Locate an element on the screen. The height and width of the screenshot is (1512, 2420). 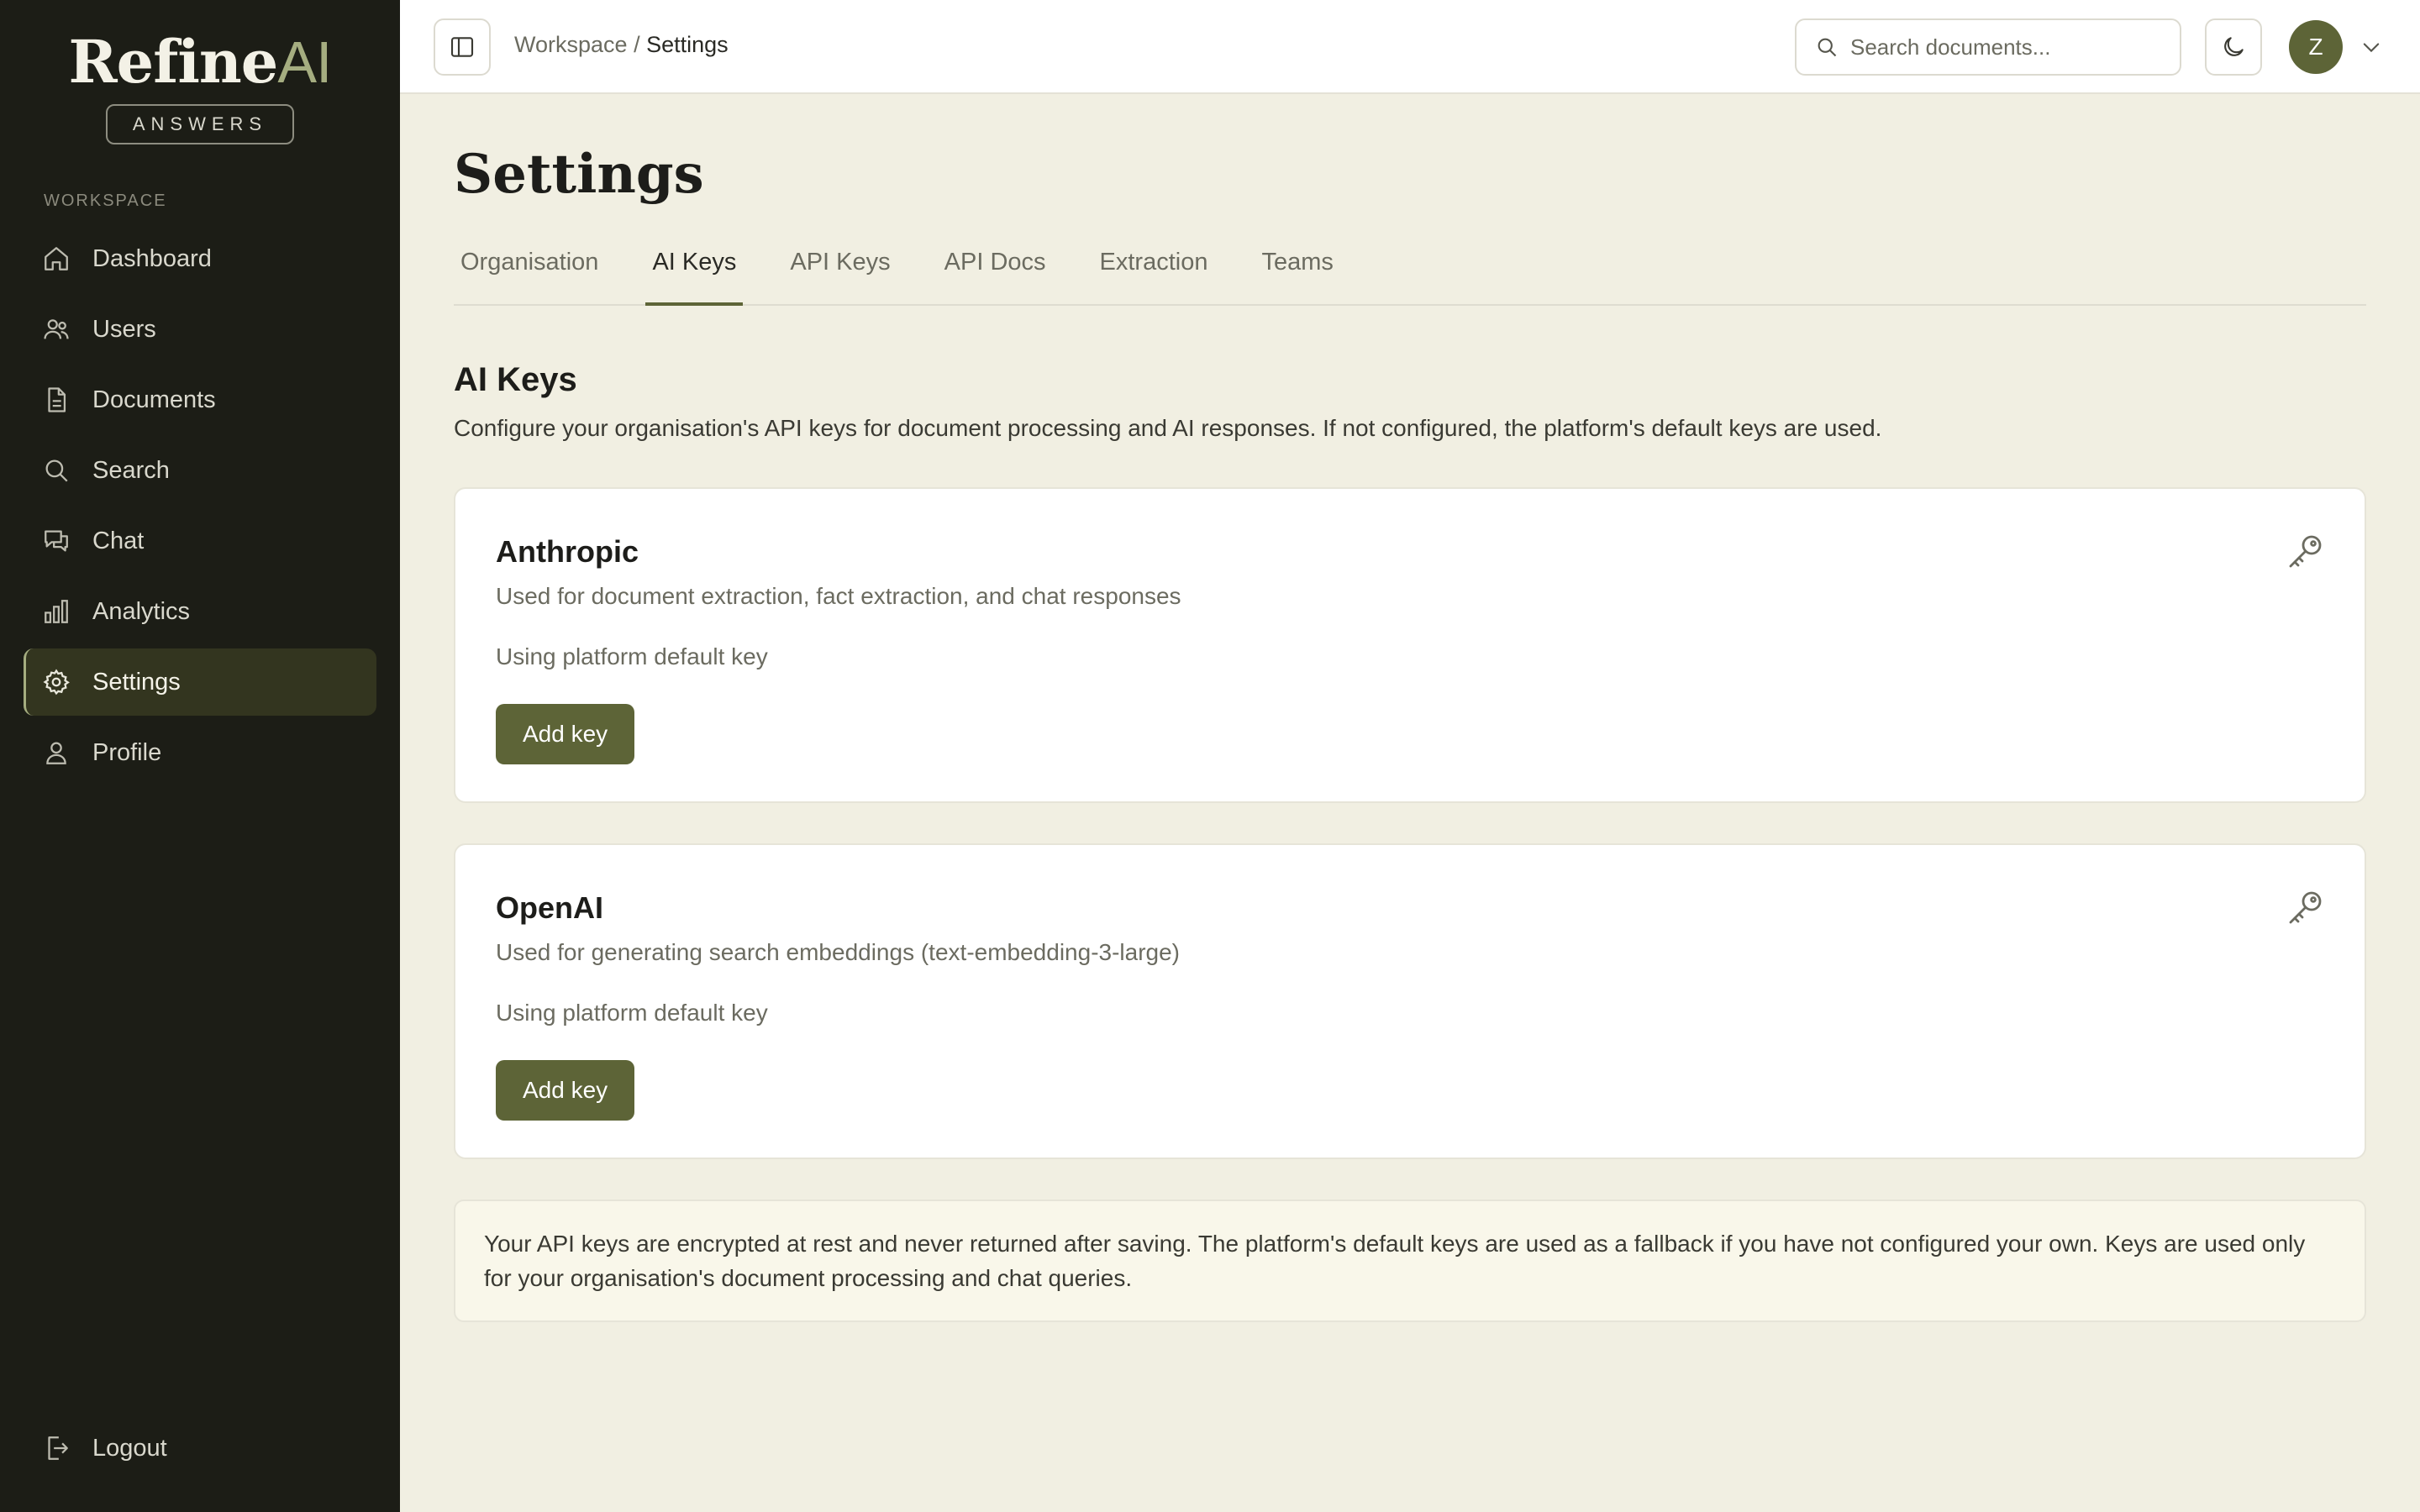
sidebar-toggle-button is located at coordinates (463, 47).